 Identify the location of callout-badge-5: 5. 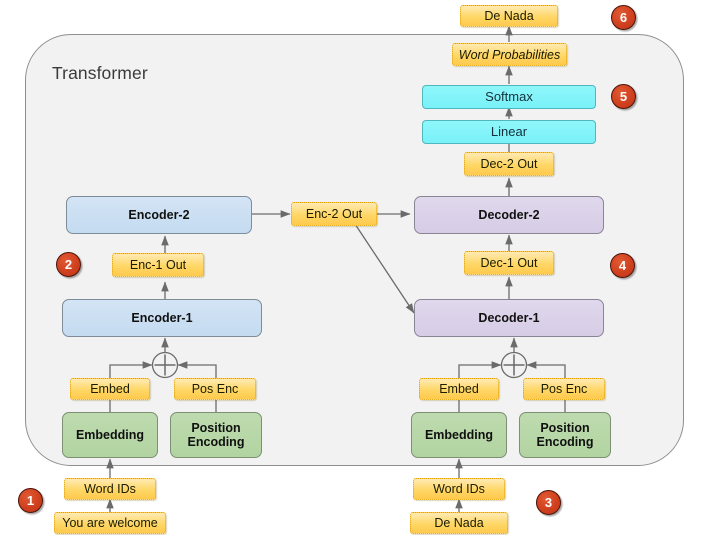
(623, 96).